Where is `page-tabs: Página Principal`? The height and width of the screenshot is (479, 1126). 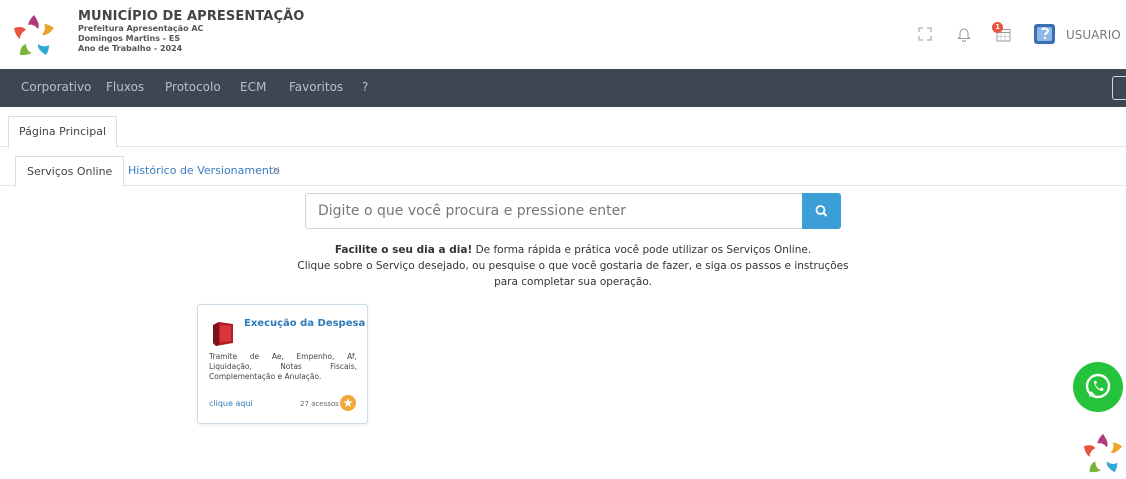
page-tabs: Página Principal is located at coordinates (563, 127).